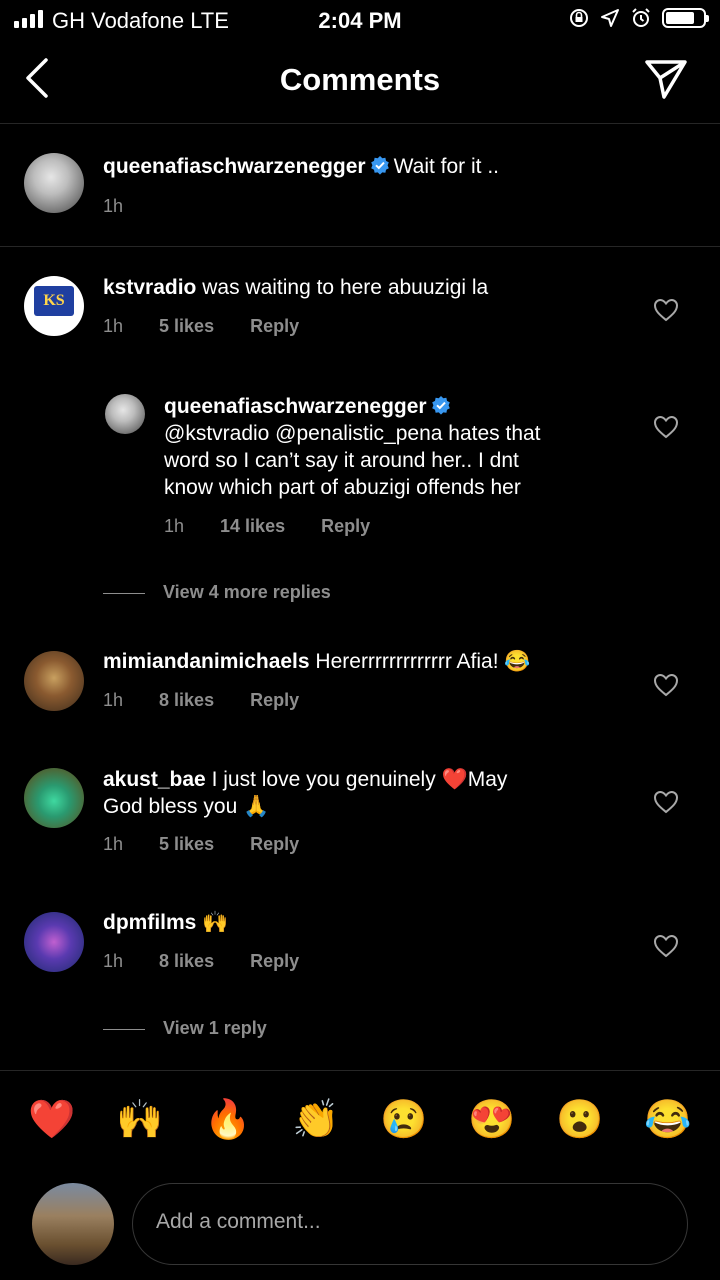 This screenshot has height=1280, width=720. What do you see at coordinates (252, 526) in the screenshot?
I see `likes-count: 14 likes` at bounding box center [252, 526].